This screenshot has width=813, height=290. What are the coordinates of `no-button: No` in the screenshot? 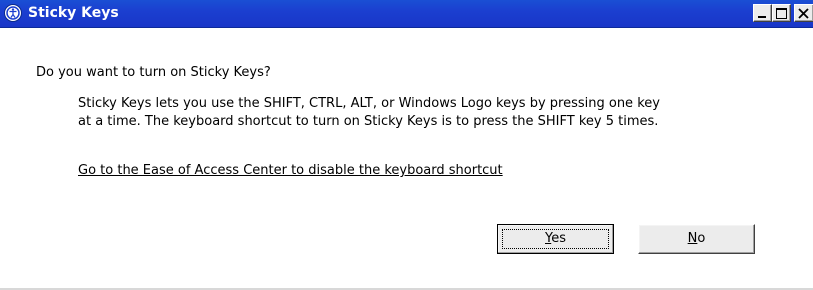 It's located at (696, 239).